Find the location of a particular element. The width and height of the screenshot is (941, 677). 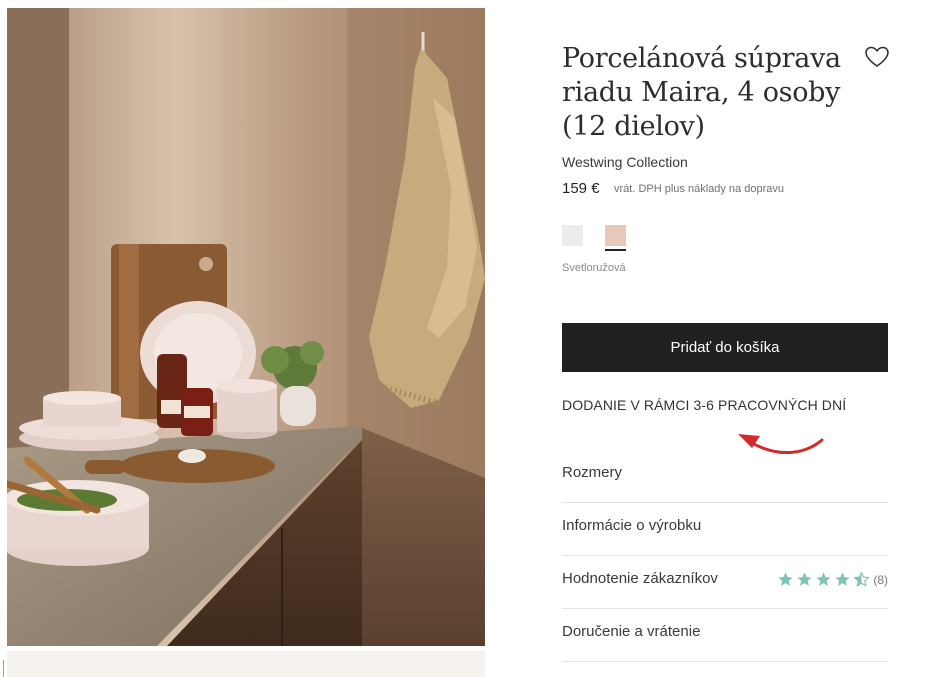

accordion-customer-reviews: Hodnotenie zákazníkov (8) is located at coordinates (725, 582).